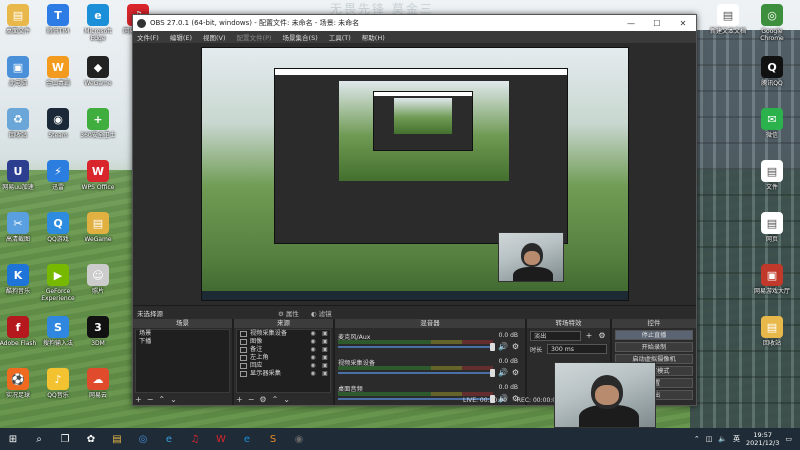  What do you see at coordinates (98, 23) in the screenshot?
I see `desktop-icon: e Microsoft Edge` at bounding box center [98, 23].